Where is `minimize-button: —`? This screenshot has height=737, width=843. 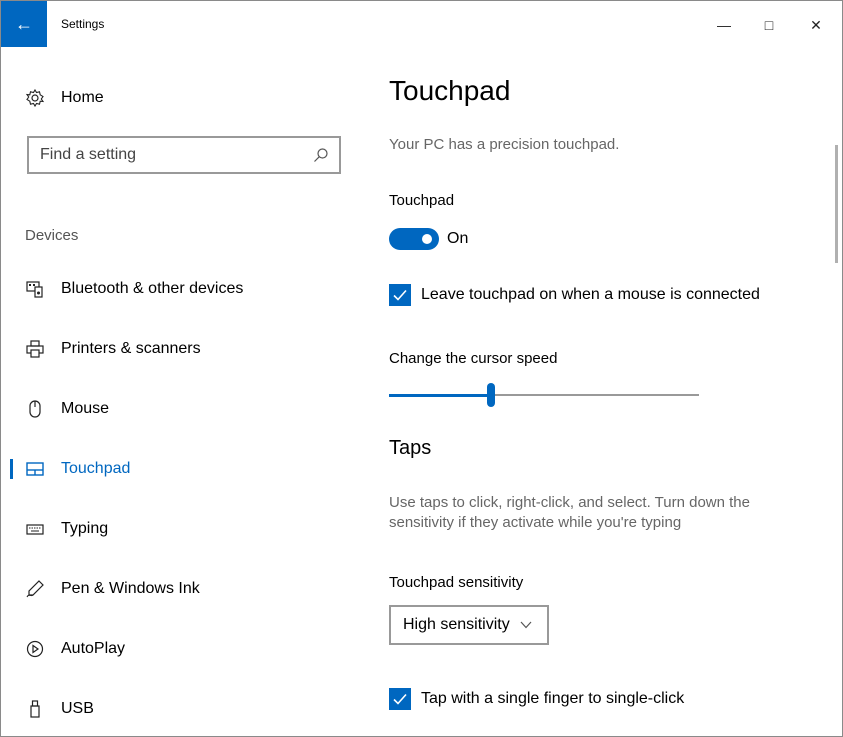 minimize-button: — is located at coordinates (724, 25).